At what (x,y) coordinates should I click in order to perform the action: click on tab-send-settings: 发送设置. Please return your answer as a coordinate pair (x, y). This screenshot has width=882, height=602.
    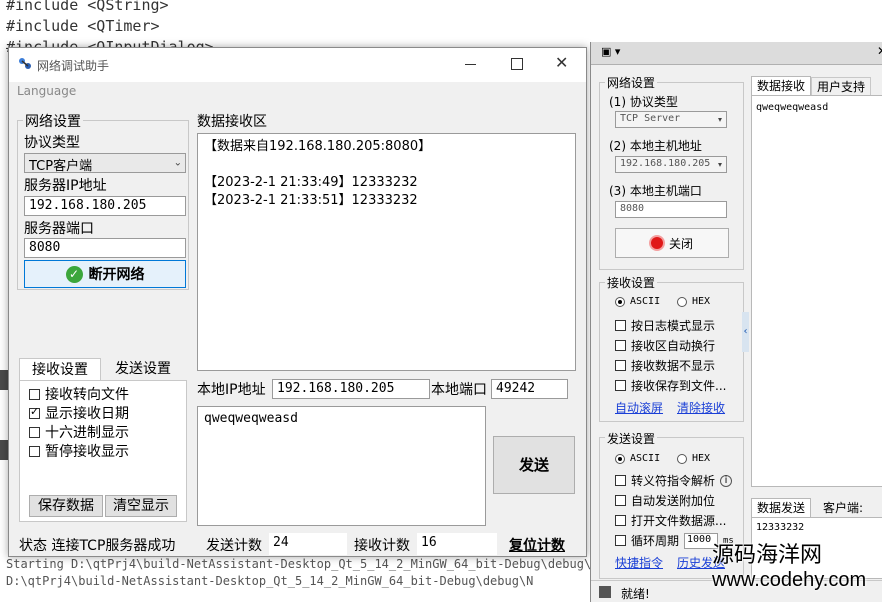
    Looking at the image, I should click on (143, 369).